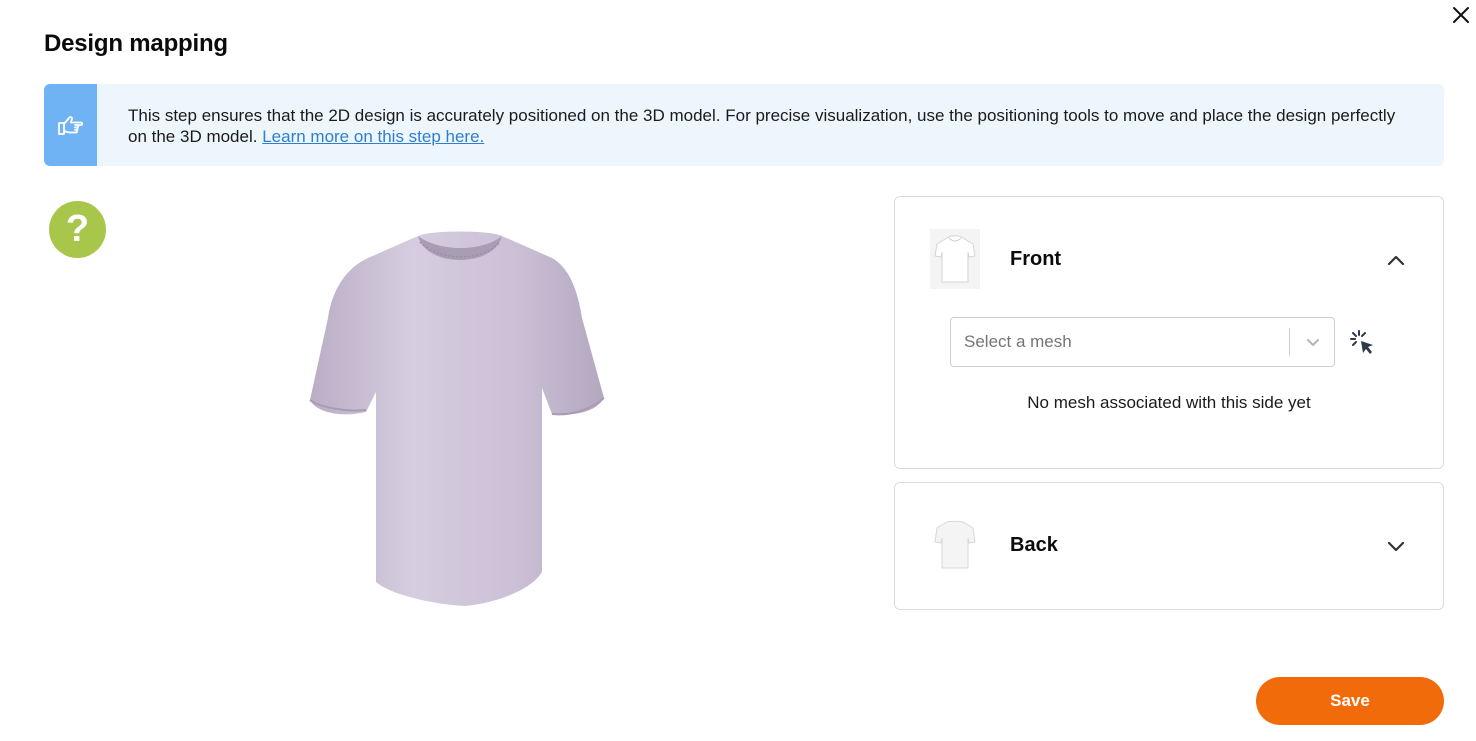 Image resolution: width=1476 pixels, height=741 pixels. I want to click on side-back-card: Back, so click(1169, 546).